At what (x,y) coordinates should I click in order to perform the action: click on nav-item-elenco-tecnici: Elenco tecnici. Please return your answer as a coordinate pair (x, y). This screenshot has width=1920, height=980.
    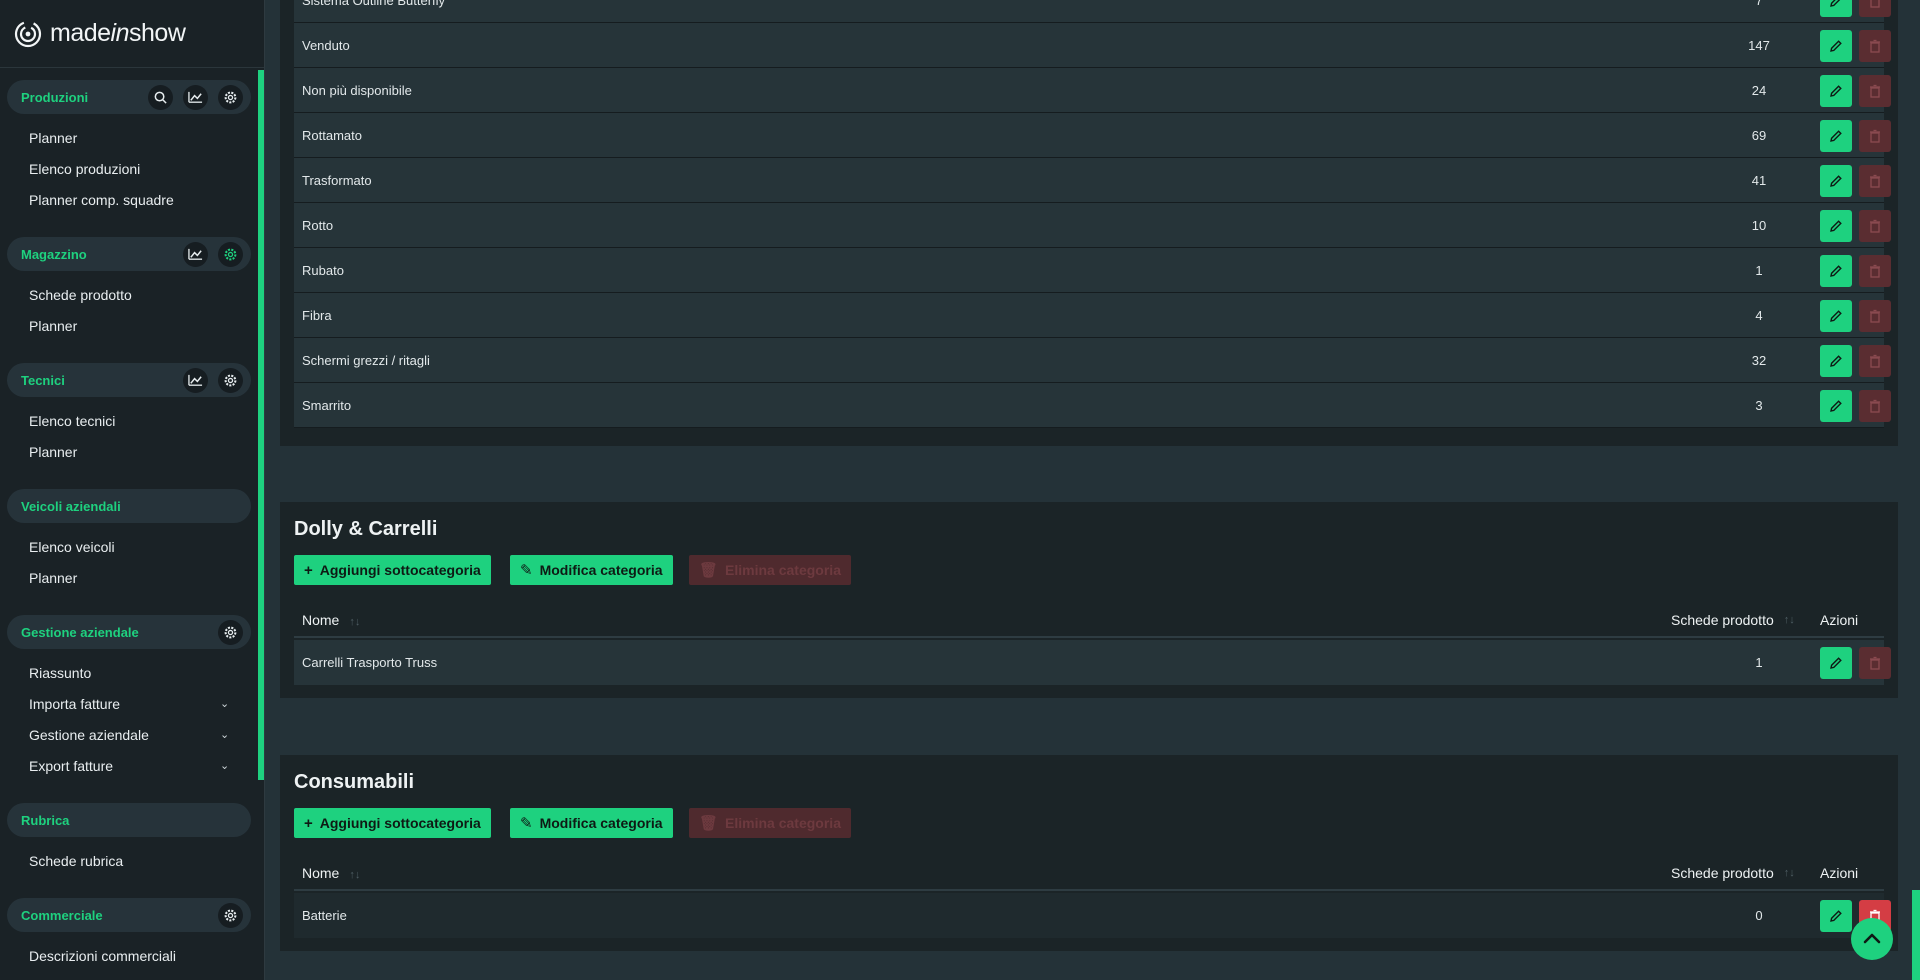
    Looking at the image, I should click on (129, 420).